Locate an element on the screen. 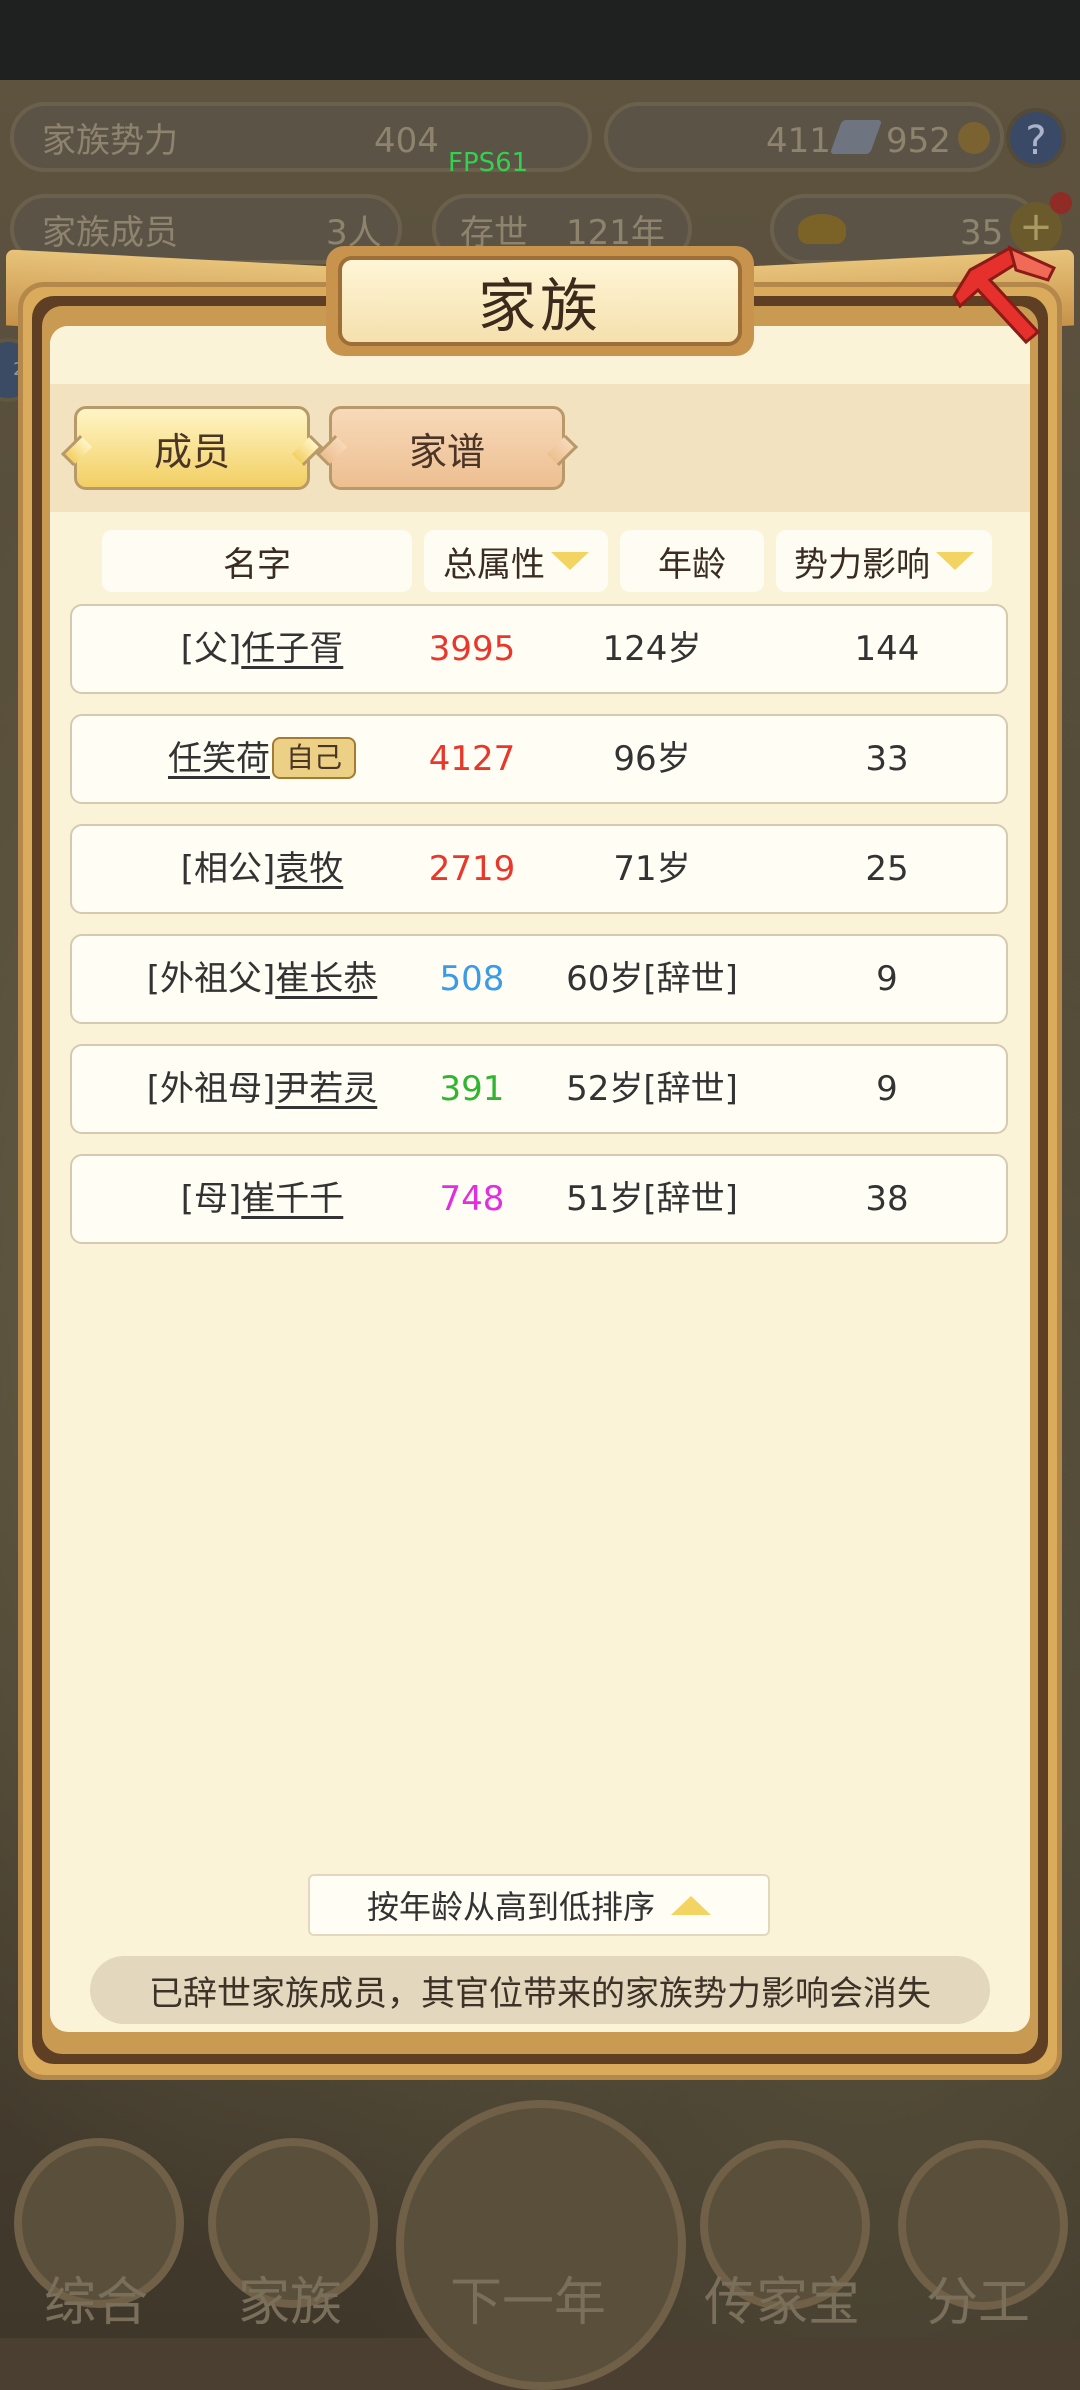 This screenshot has height=2390, width=1080. close-icon is located at coordinates (1004, 295).